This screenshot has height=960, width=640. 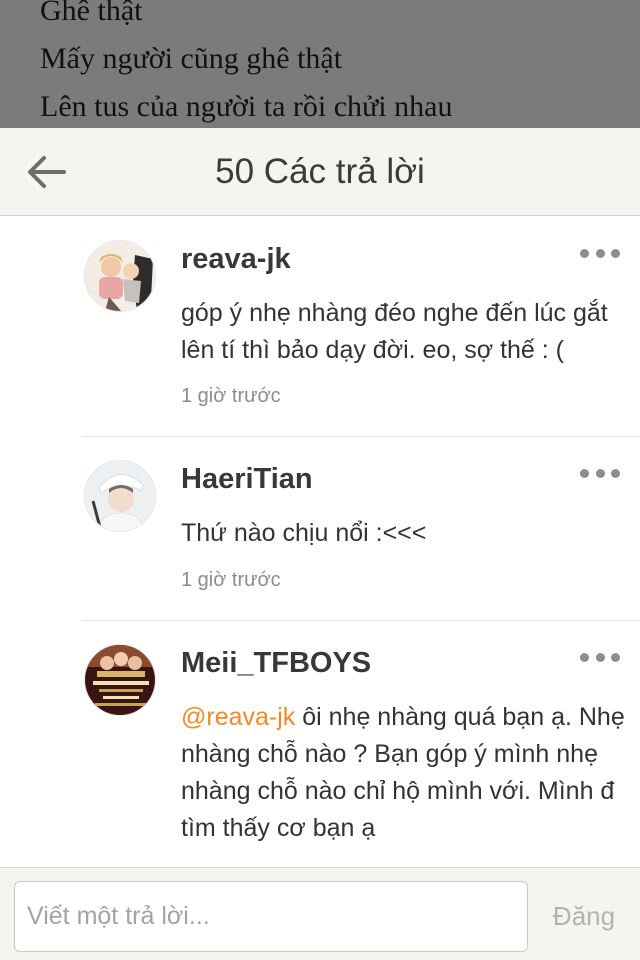 I want to click on post-line: Mấy người cũng ghê thật, so click(x=191, y=58).